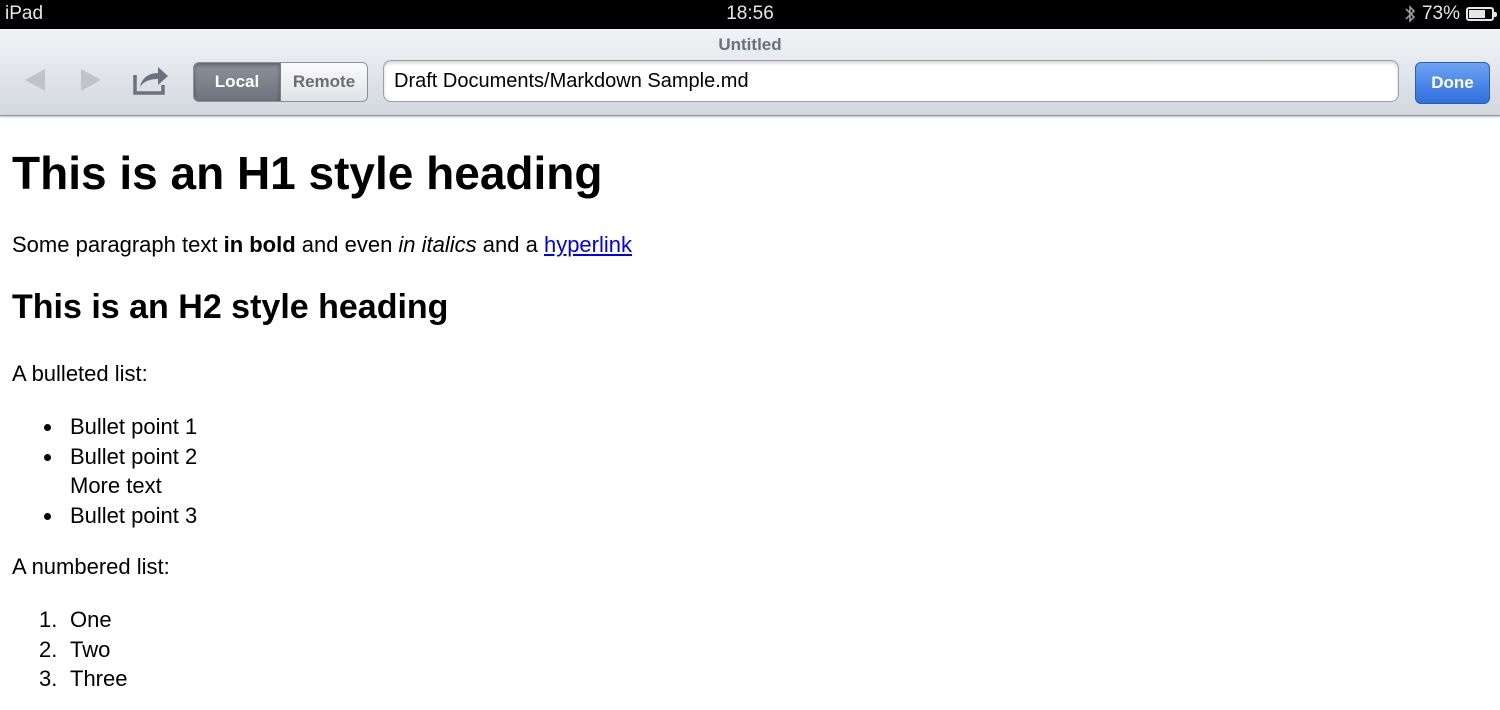 The width and height of the screenshot is (1500, 710). Describe the element at coordinates (230, 307) in the screenshot. I see `heading-2: This is an H2 style heading` at that location.